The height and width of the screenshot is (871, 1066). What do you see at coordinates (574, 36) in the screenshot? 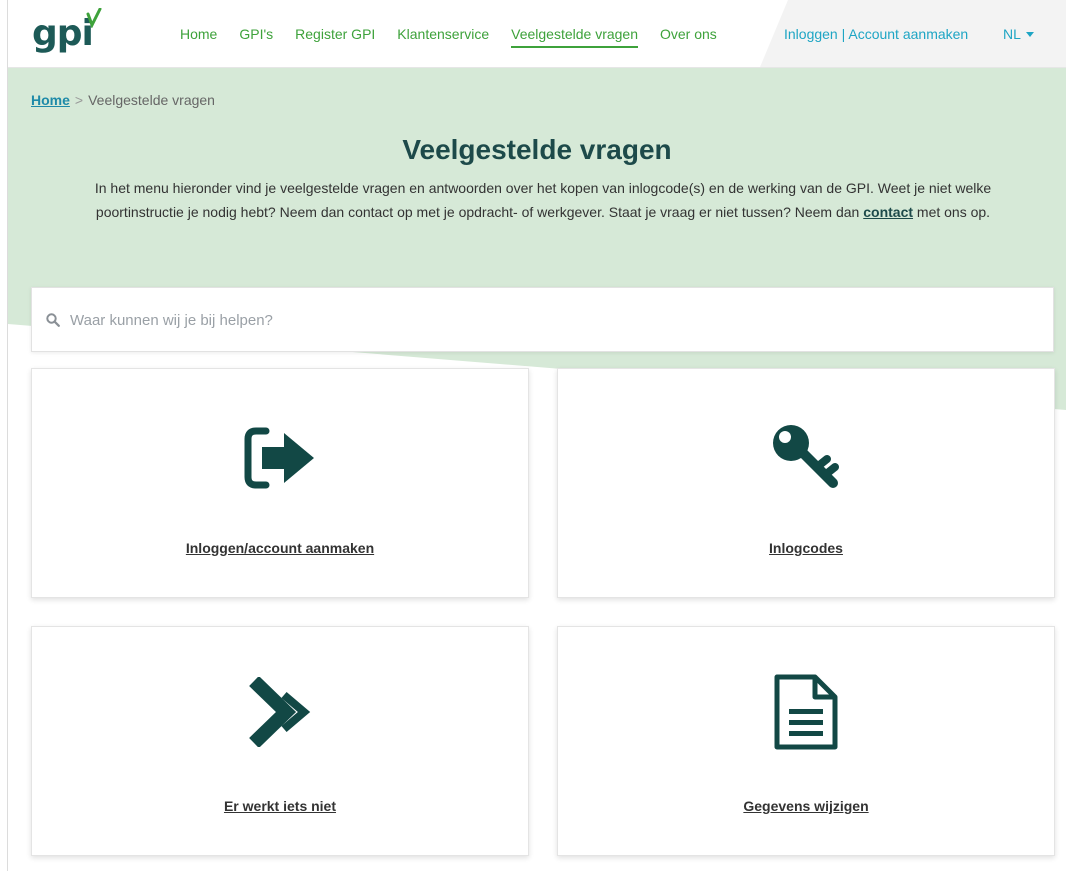
I see `nav-veelgestelde-vragen: Veelgestelde vragen` at bounding box center [574, 36].